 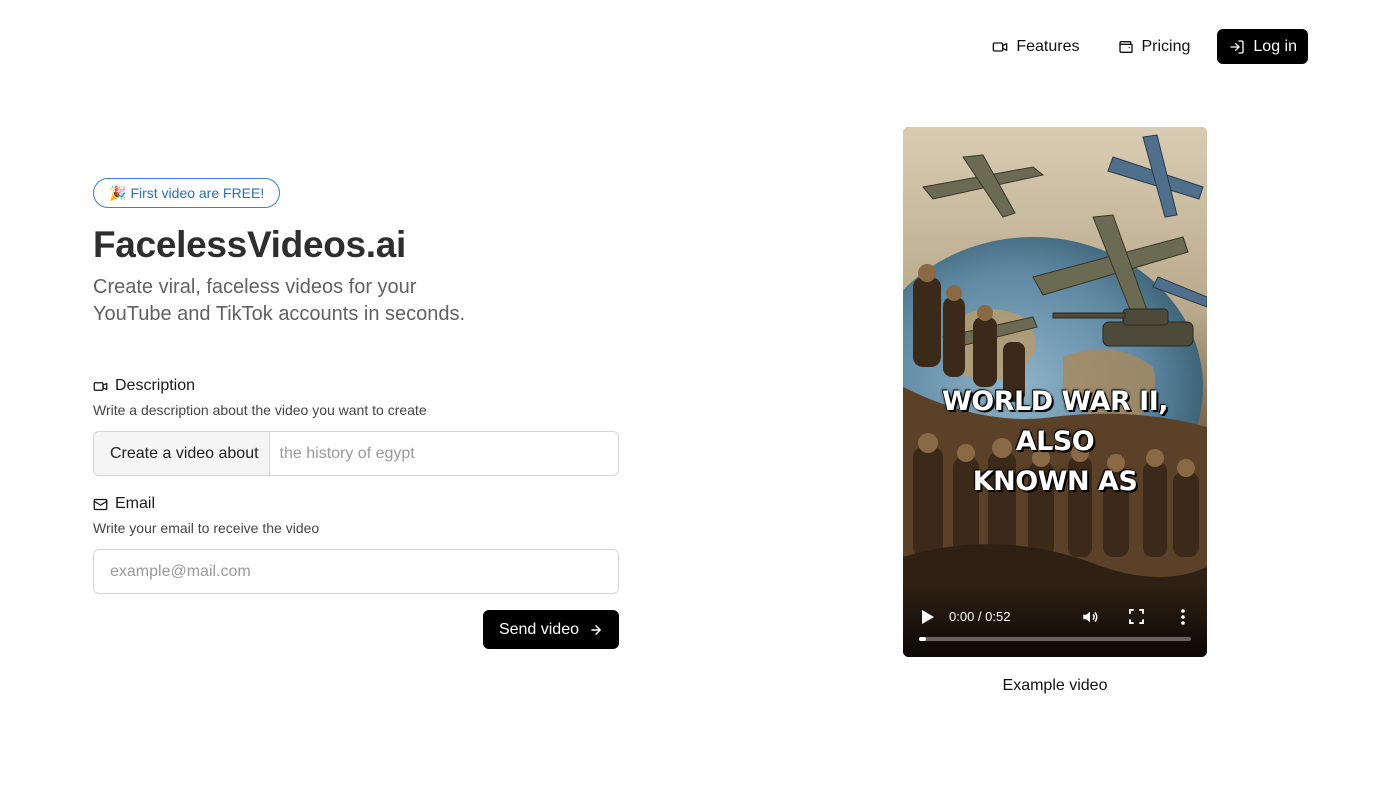 What do you see at coordinates (928, 617) in the screenshot?
I see `play-icon` at bounding box center [928, 617].